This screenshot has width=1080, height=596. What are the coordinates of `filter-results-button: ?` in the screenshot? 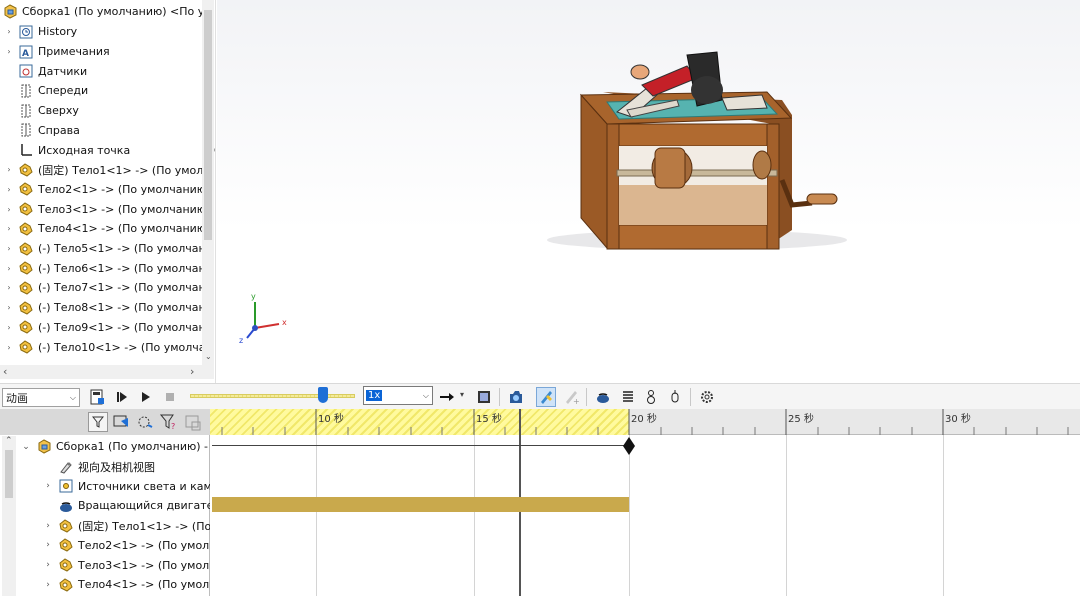 It's located at (168, 422).